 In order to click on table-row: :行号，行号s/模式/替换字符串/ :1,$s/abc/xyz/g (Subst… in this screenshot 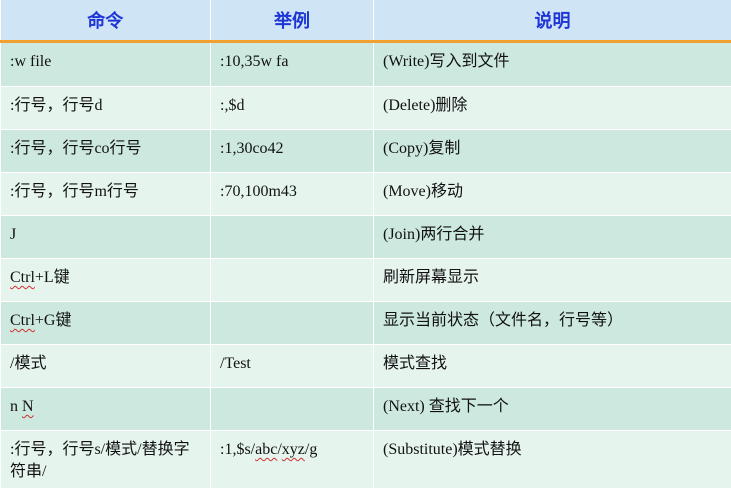, I will do `click(366, 460)`.